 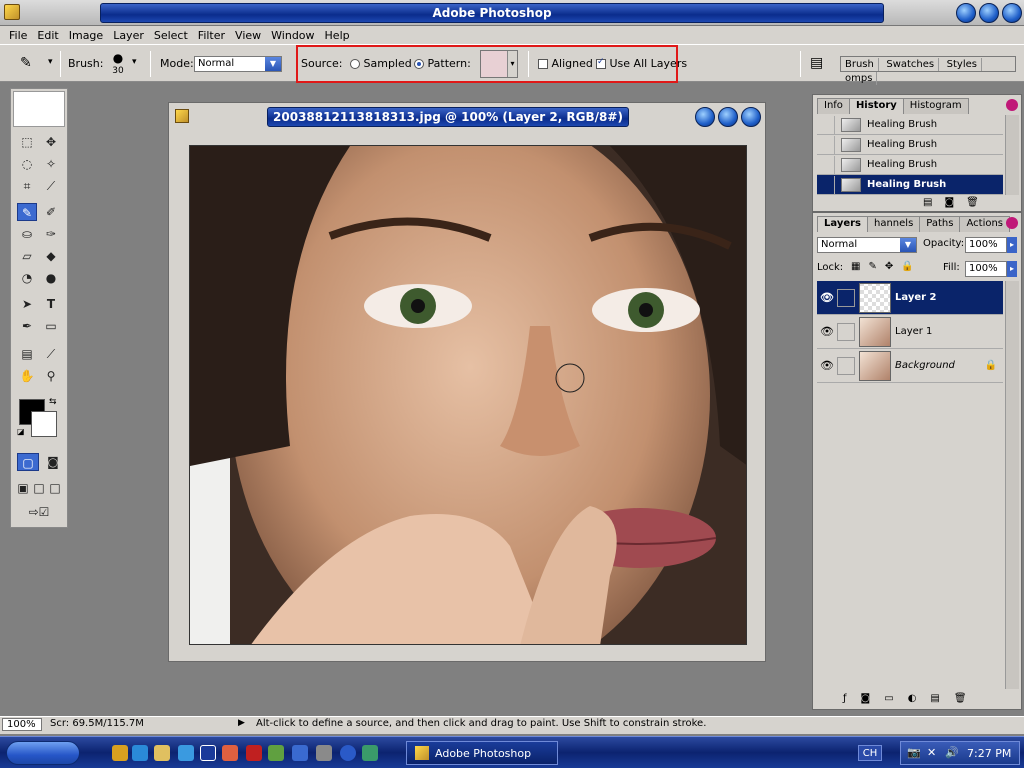 I want to click on menu-help: Help, so click(x=337, y=35).